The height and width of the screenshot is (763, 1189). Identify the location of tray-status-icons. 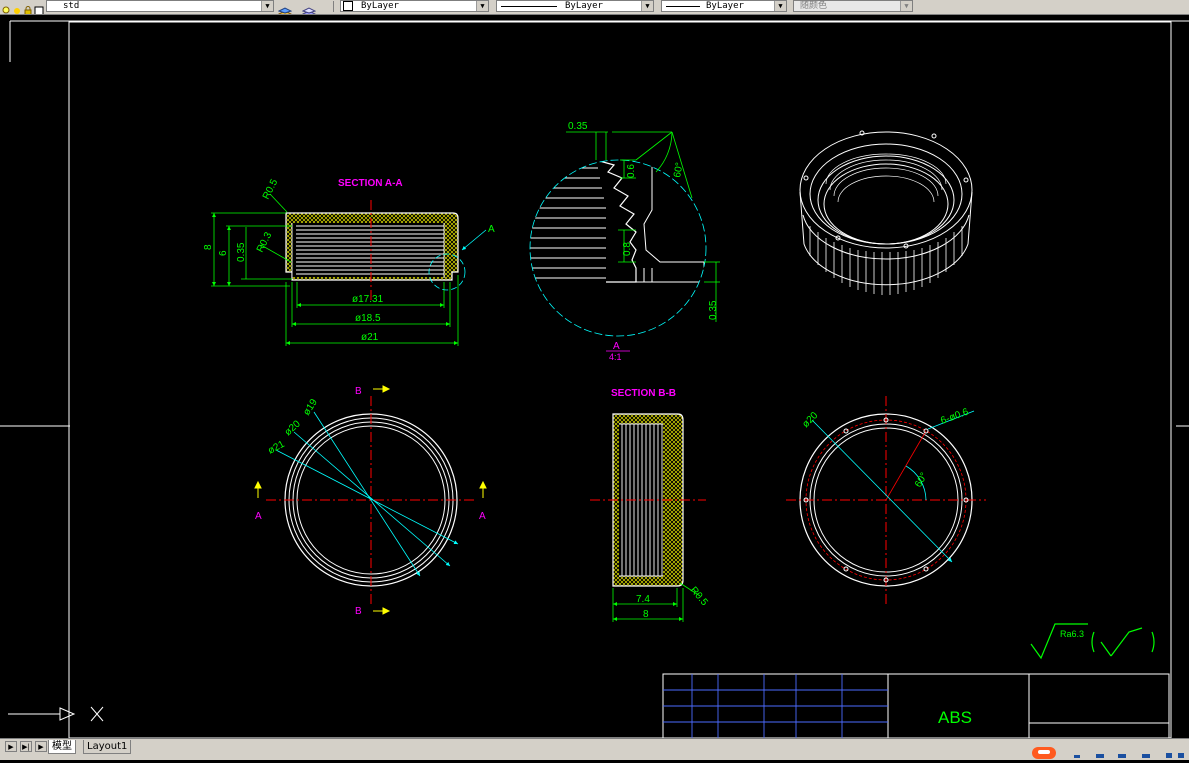
(1129, 755).